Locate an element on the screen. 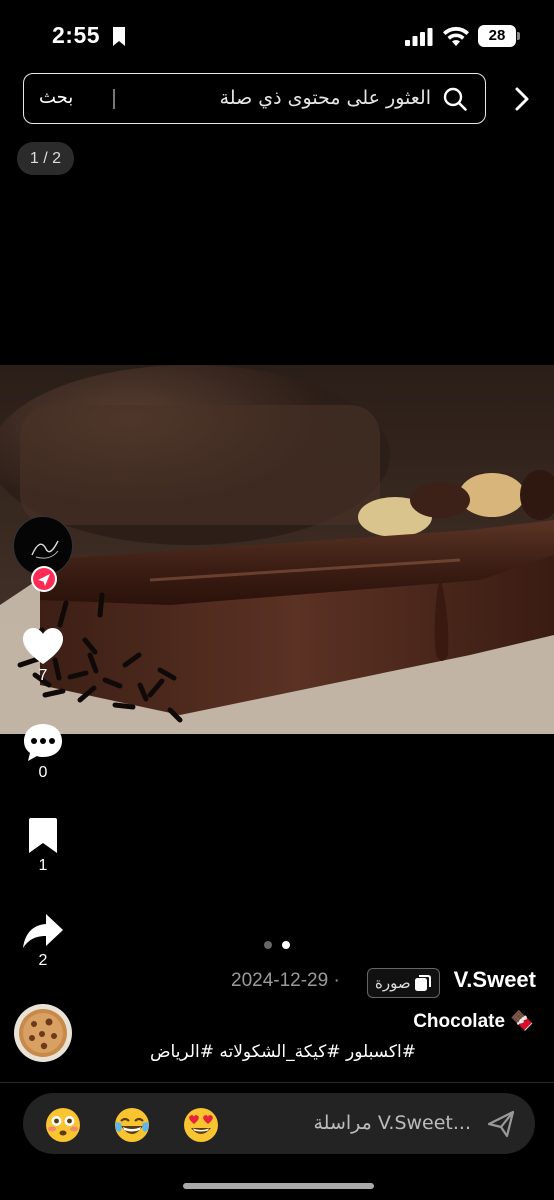 The width and height of the screenshot is (554, 1200). emoji-flushed is located at coordinates (63, 1125).